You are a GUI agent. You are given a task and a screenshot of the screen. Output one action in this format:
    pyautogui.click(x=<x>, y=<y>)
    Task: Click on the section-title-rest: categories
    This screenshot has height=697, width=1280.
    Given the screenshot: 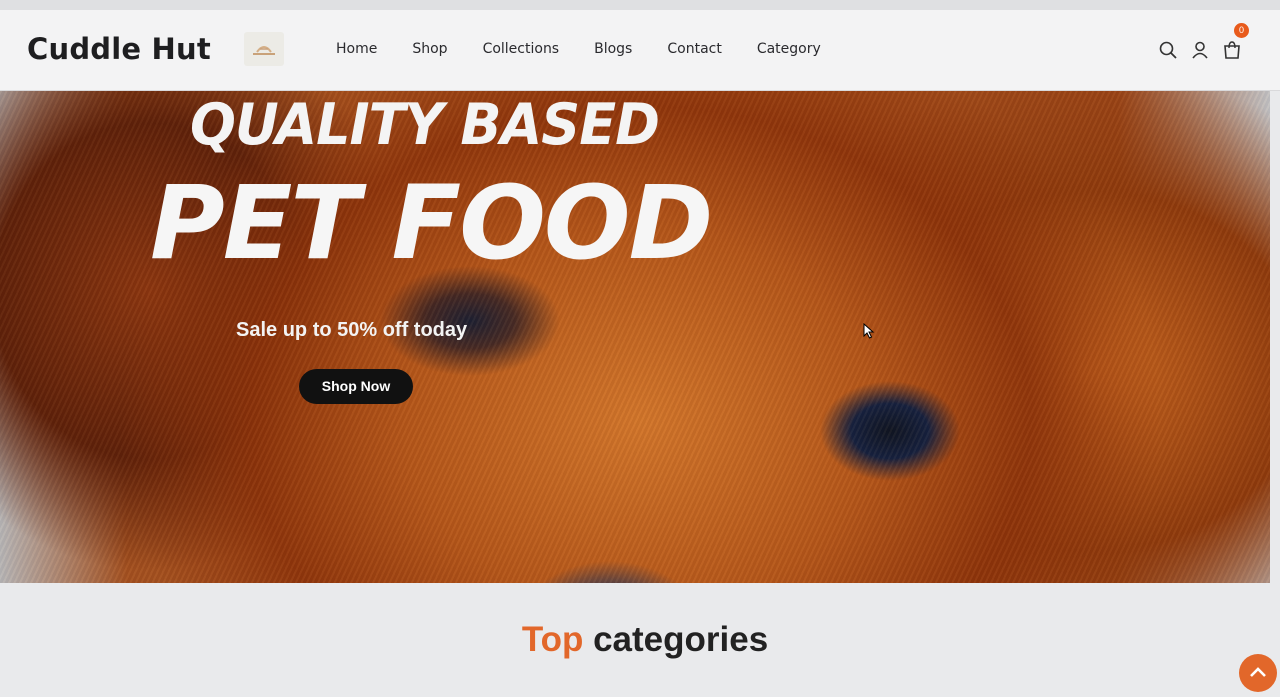 What is the action you would take?
    pyautogui.click(x=681, y=639)
    